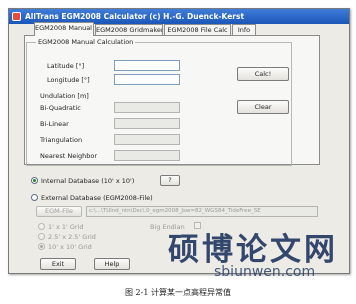 The image size is (356, 304). I want to click on group-title: EGM2008 Manual Calculation, so click(86, 42).